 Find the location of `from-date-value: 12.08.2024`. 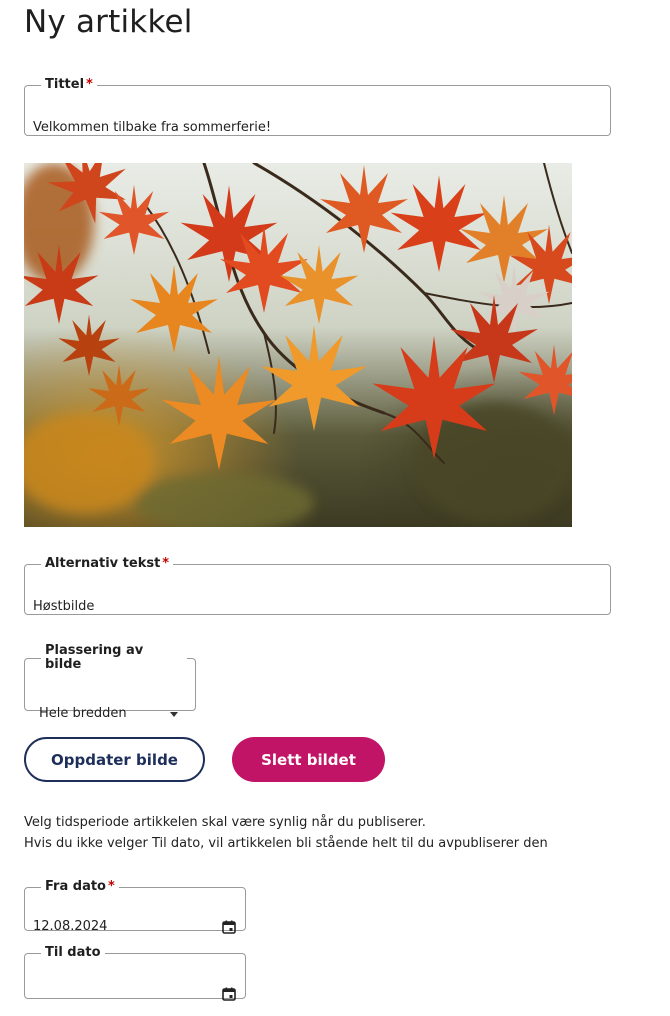

from-date-value: 12.08.2024 is located at coordinates (70, 926).